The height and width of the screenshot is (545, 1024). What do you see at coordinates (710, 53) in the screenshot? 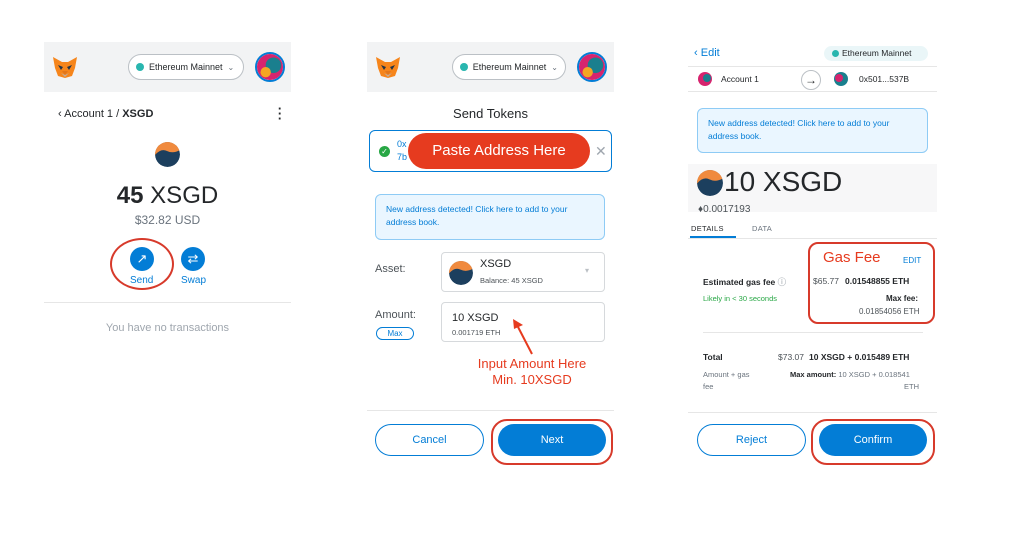
I see `edit-label: Edit` at bounding box center [710, 53].